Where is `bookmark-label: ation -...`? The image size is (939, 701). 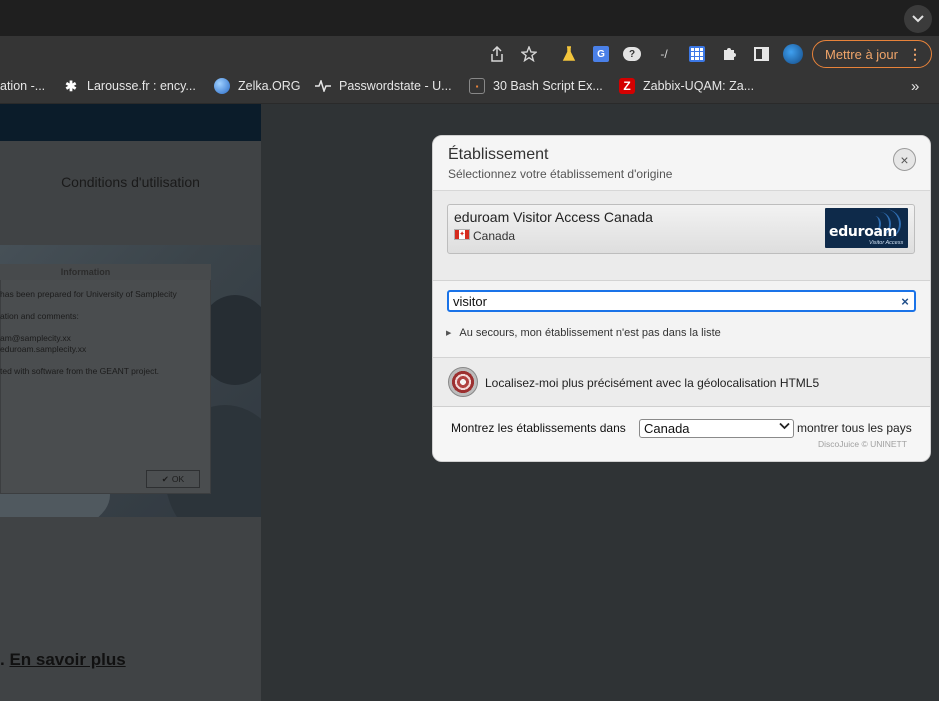 bookmark-label: ation -... is located at coordinates (23, 86).